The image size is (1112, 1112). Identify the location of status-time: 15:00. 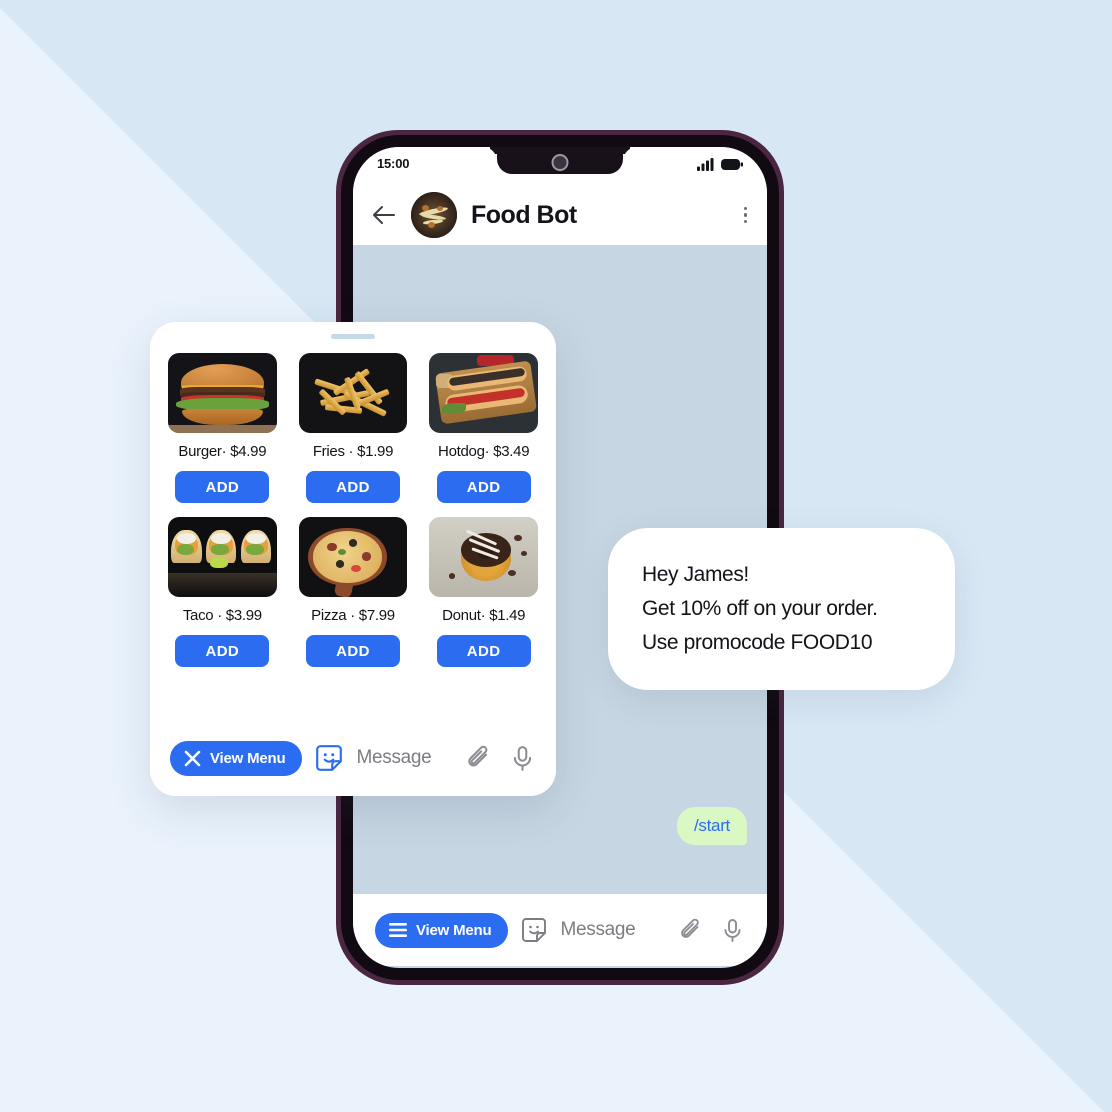
(393, 163).